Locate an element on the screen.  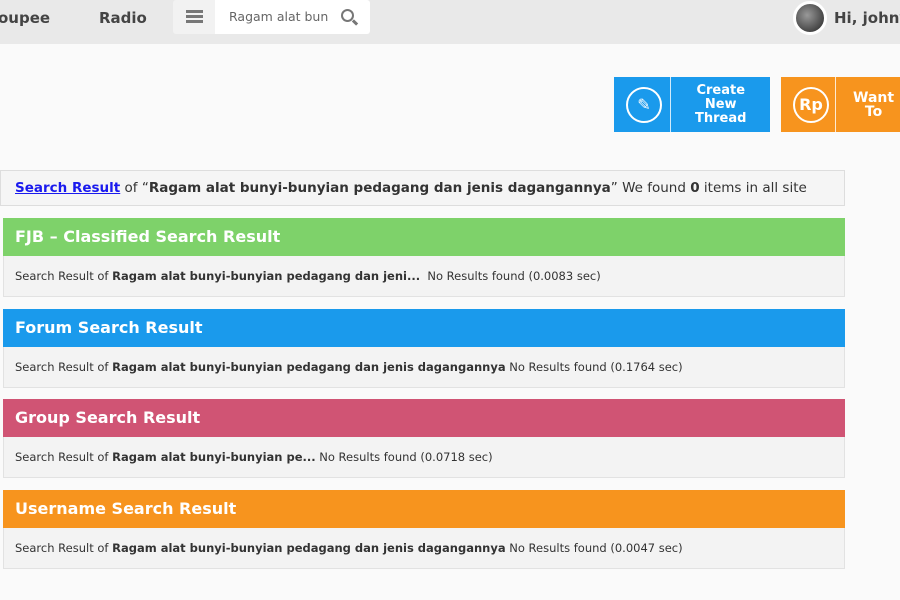
result-count: 0 is located at coordinates (695, 188).